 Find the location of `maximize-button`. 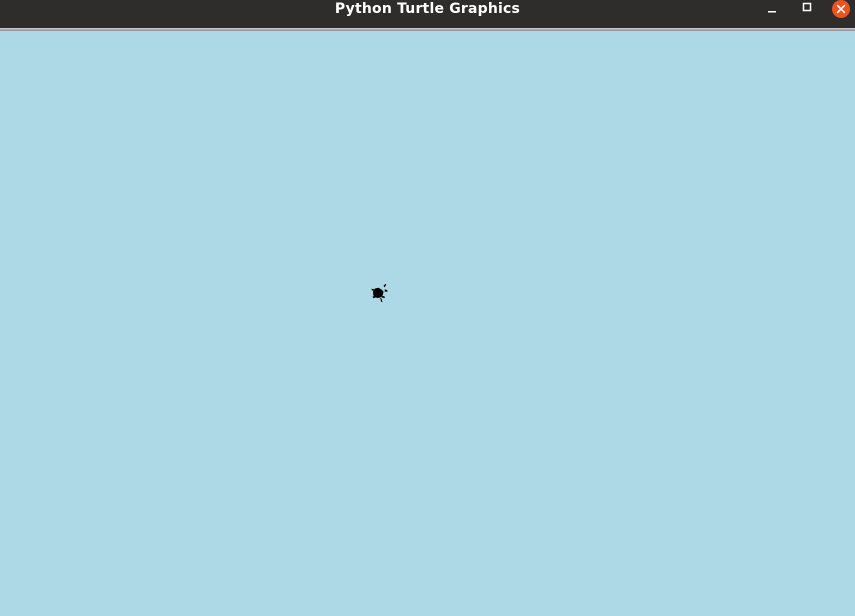

maximize-button is located at coordinates (807, 9).